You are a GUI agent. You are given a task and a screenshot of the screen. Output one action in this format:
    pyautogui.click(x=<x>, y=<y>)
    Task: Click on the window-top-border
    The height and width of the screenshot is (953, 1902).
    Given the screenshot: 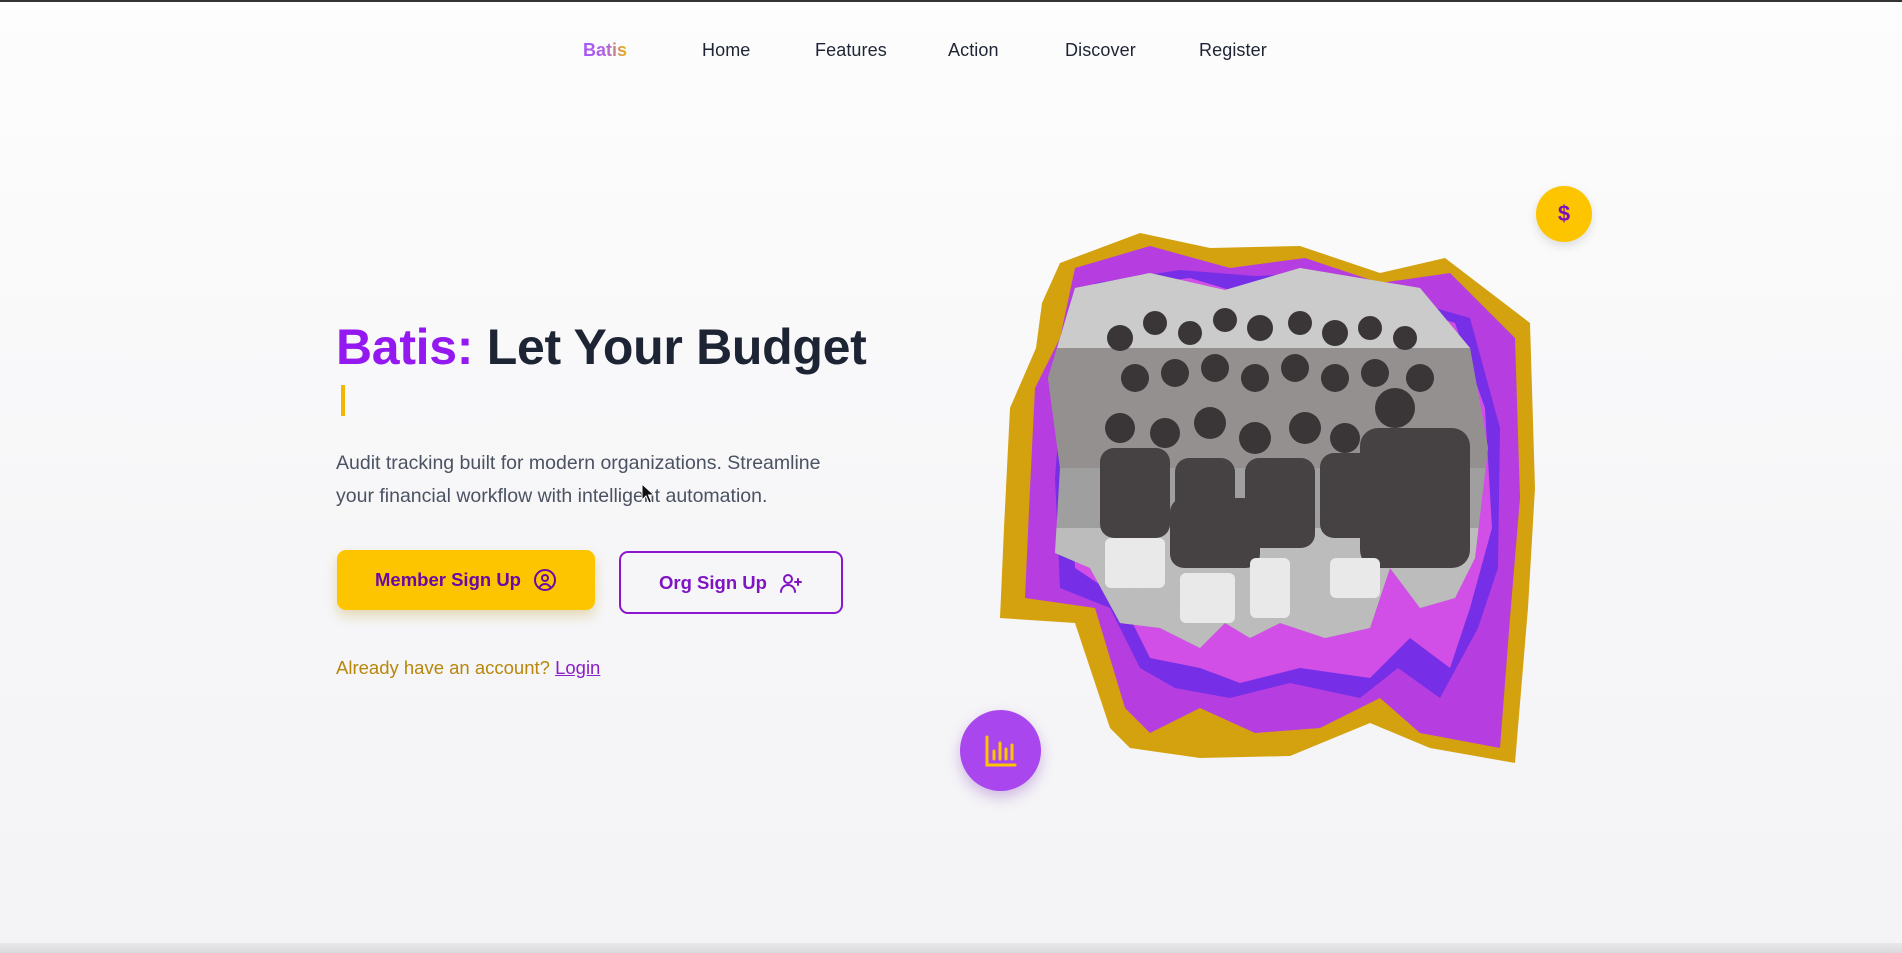 What is the action you would take?
    pyautogui.click(x=951, y=1)
    